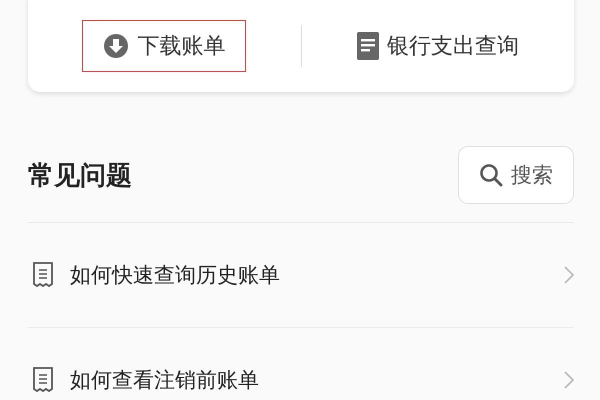 The width and height of the screenshot is (600, 400). What do you see at coordinates (438, 46) in the screenshot?
I see `document-button: 银行支出查询` at bounding box center [438, 46].